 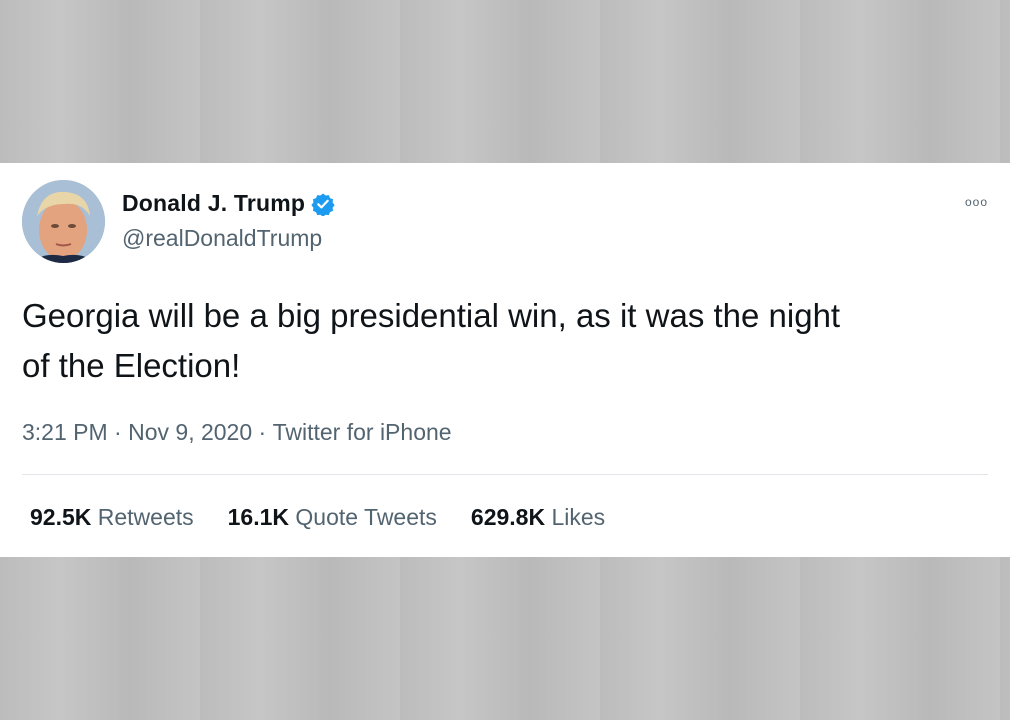 What do you see at coordinates (61, 517) in the screenshot?
I see `retweets-count: 92.5K` at bounding box center [61, 517].